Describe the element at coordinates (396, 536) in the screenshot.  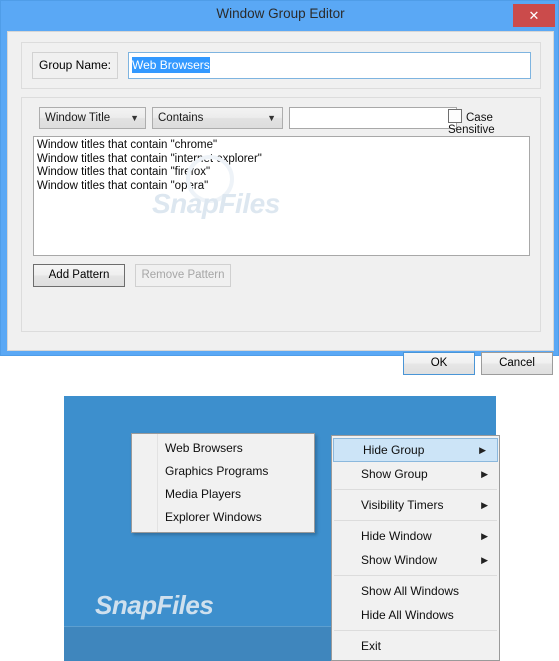
I see `menu-item-label: Hide Window` at that location.